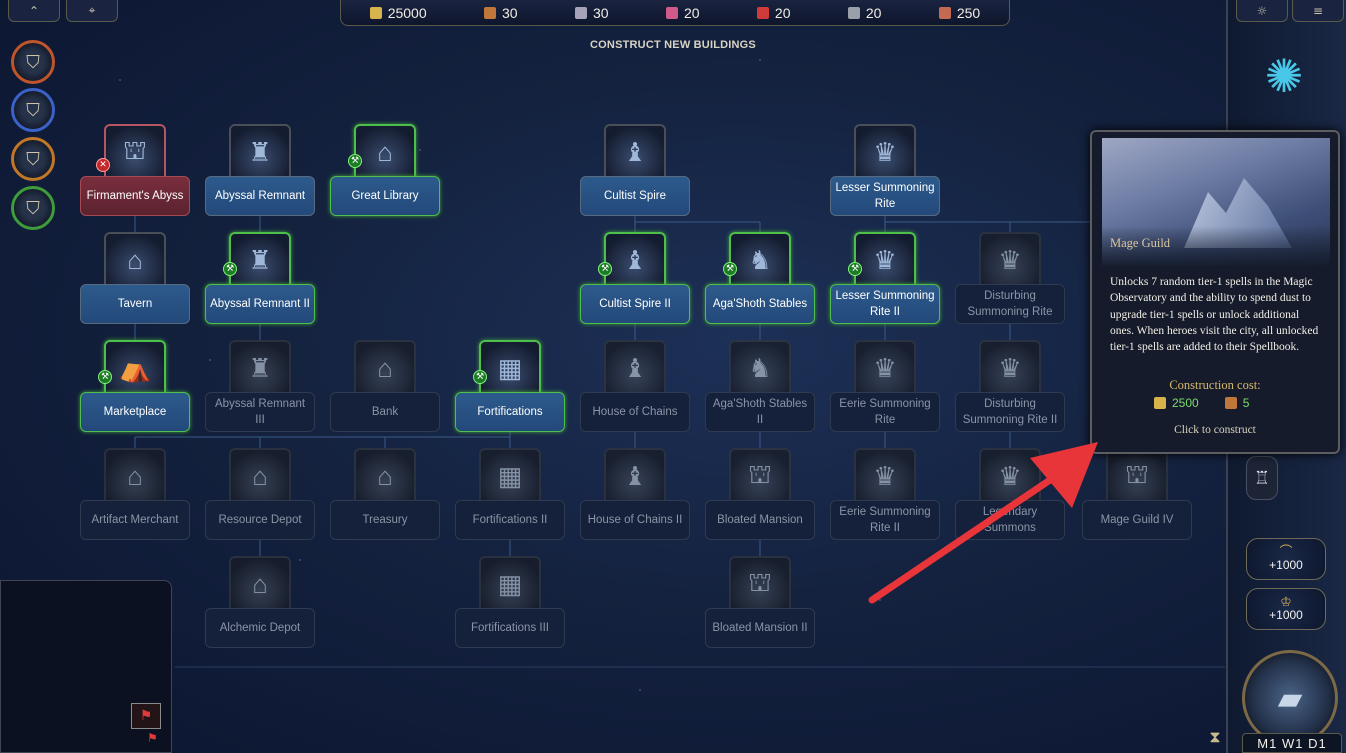 Image resolution: width=1346 pixels, height=753 pixels. What do you see at coordinates (103, 165) in the screenshot?
I see `cannot-build-icon: ✕` at bounding box center [103, 165].